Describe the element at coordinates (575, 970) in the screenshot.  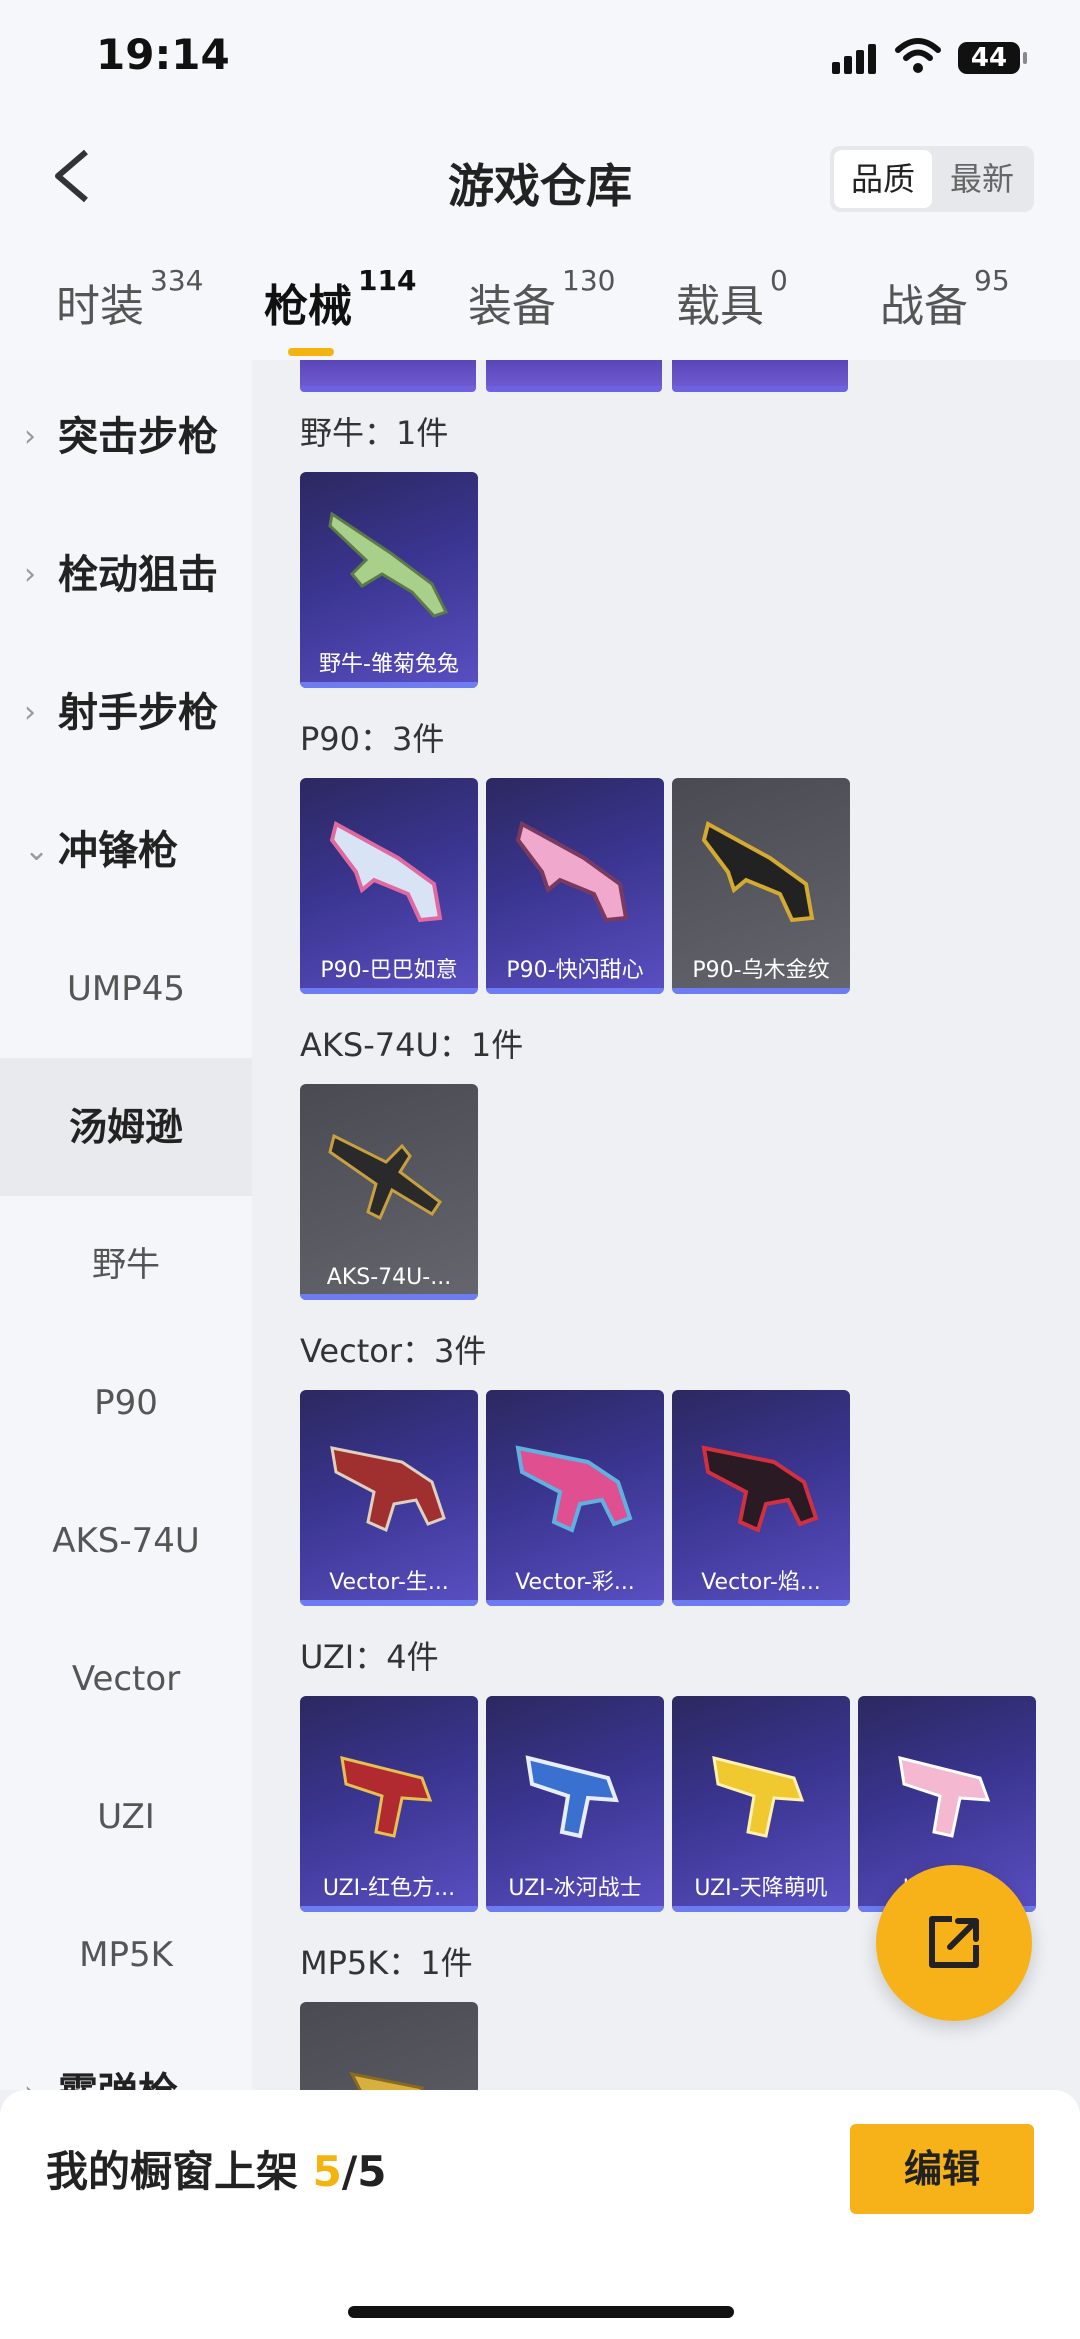
I see `item-name: P90-快闪甜心` at that location.